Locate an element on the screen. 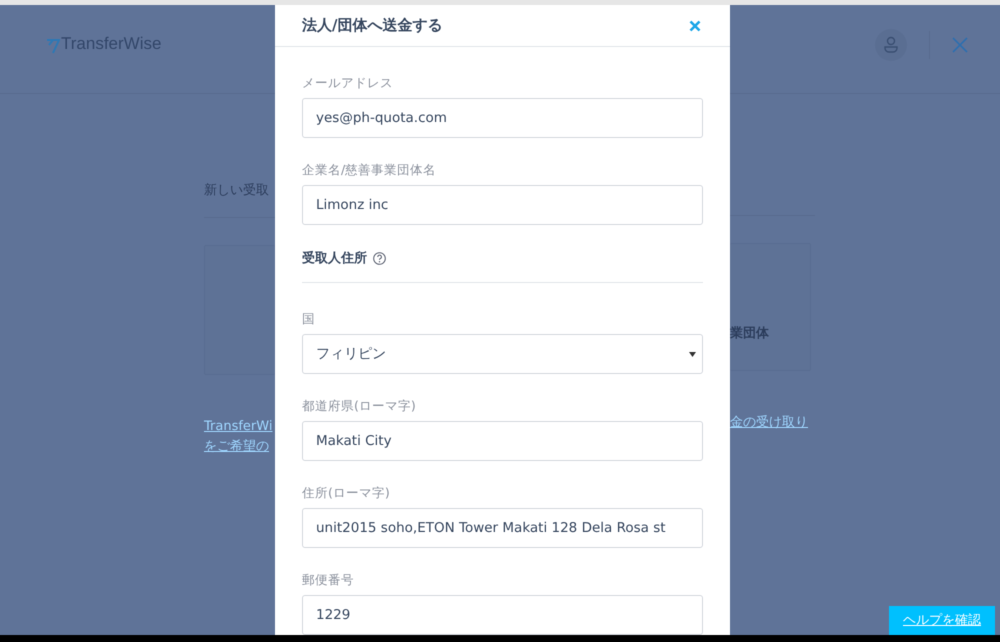  person-icon is located at coordinates (891, 45).